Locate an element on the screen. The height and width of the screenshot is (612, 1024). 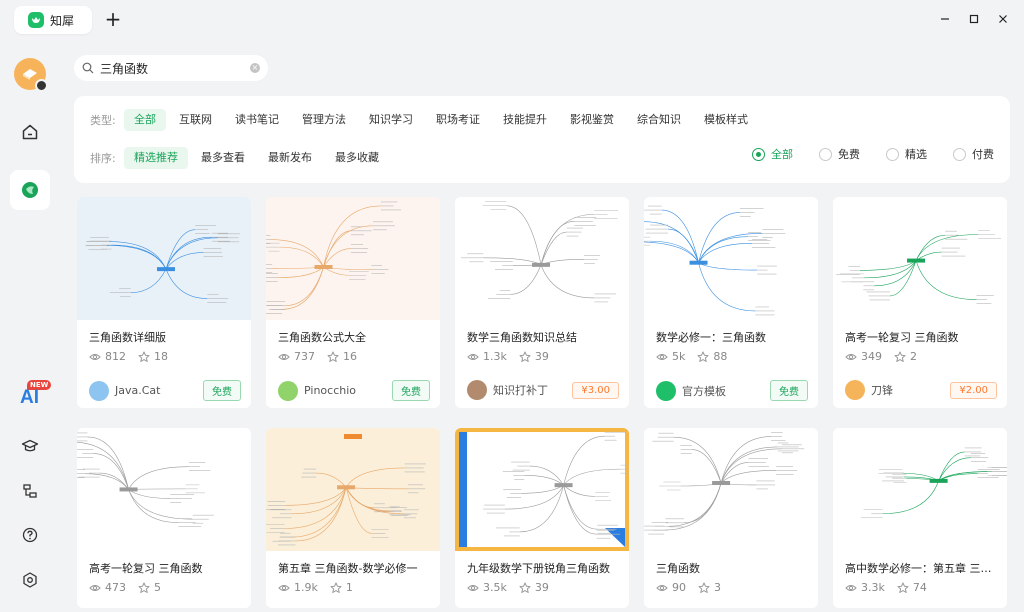
type-chip-internet: 互联网 is located at coordinates (195, 120).